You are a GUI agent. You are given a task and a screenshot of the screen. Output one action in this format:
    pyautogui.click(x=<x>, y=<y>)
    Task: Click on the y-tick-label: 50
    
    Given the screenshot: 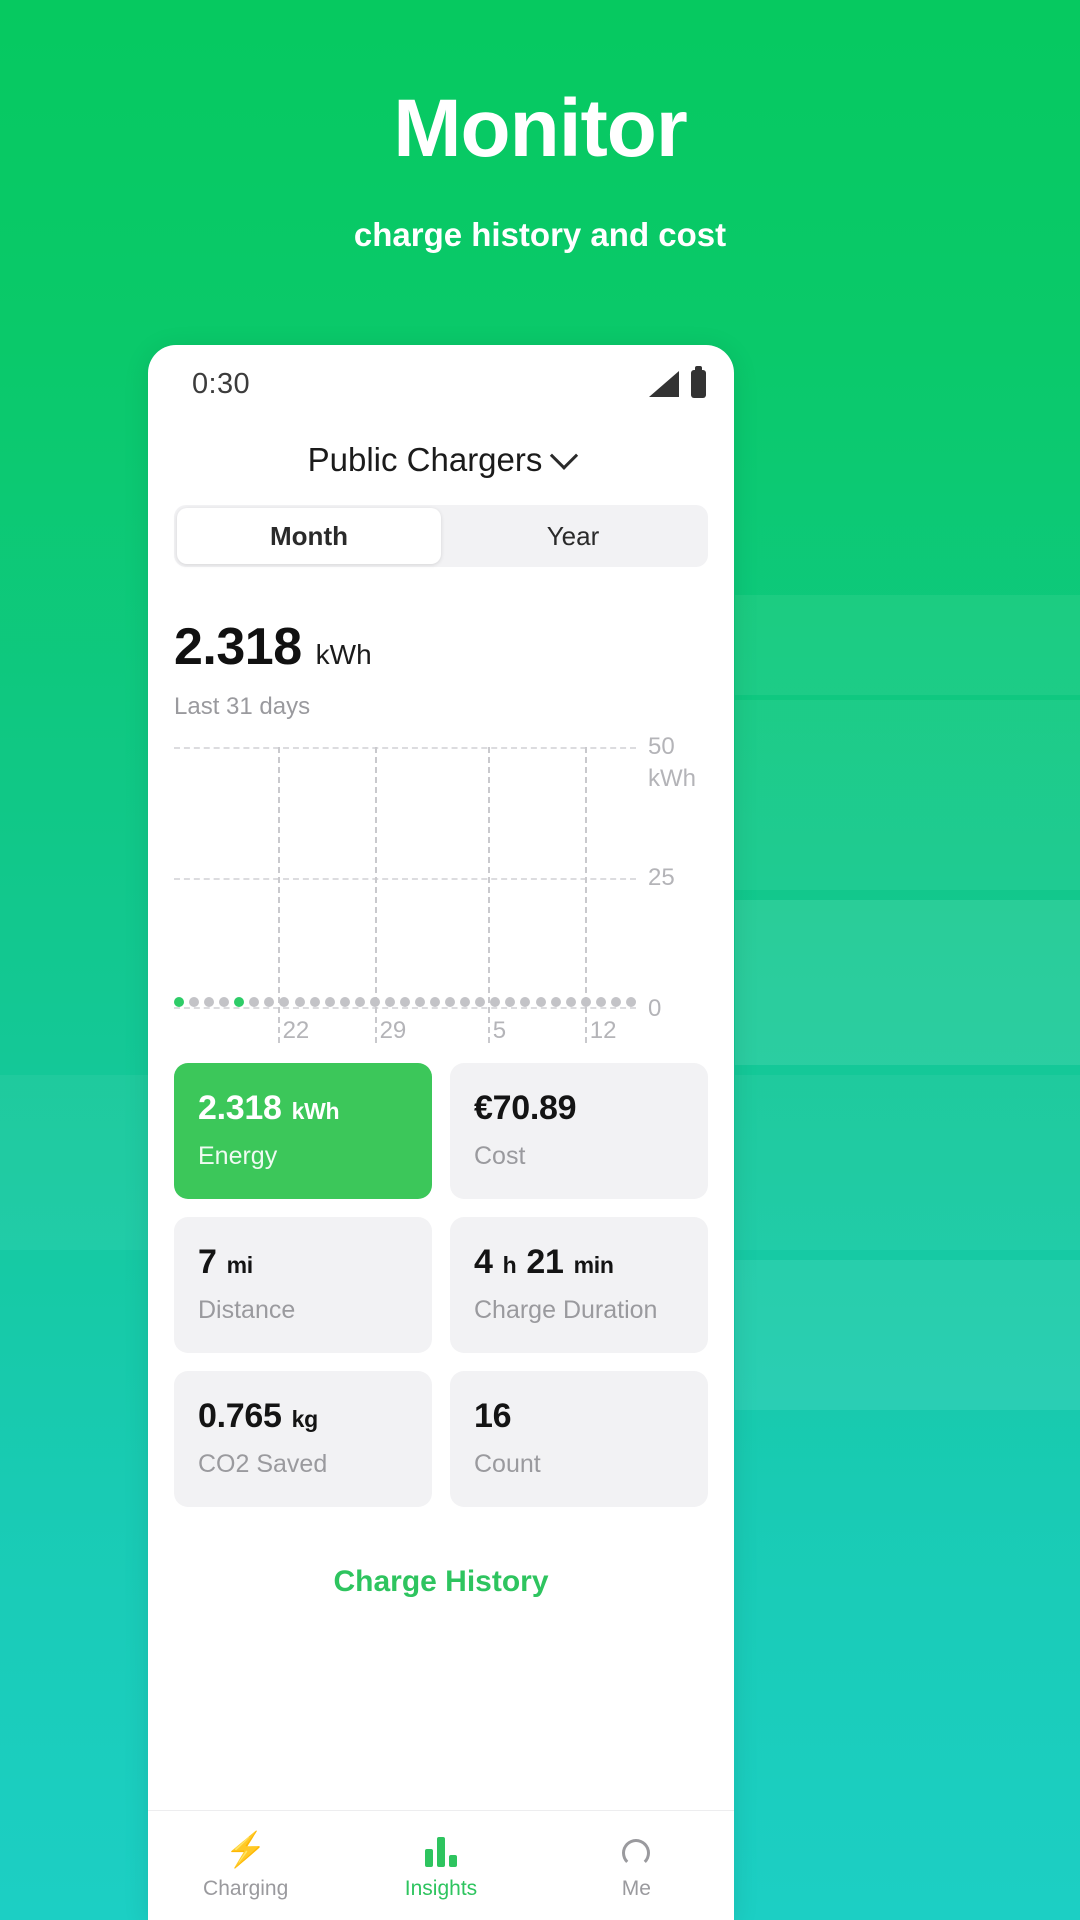 What is the action you would take?
    pyautogui.click(x=661, y=746)
    